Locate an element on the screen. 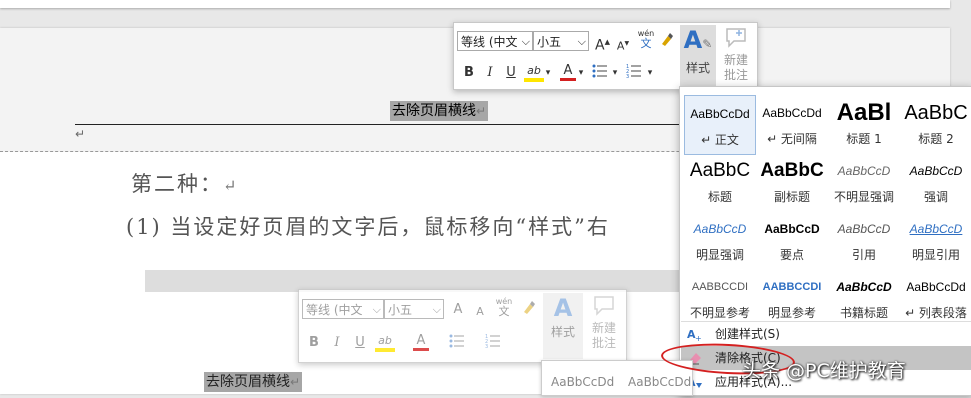 The height and width of the screenshot is (398, 971). styles-button-2: A 样式 is located at coordinates (563, 326).